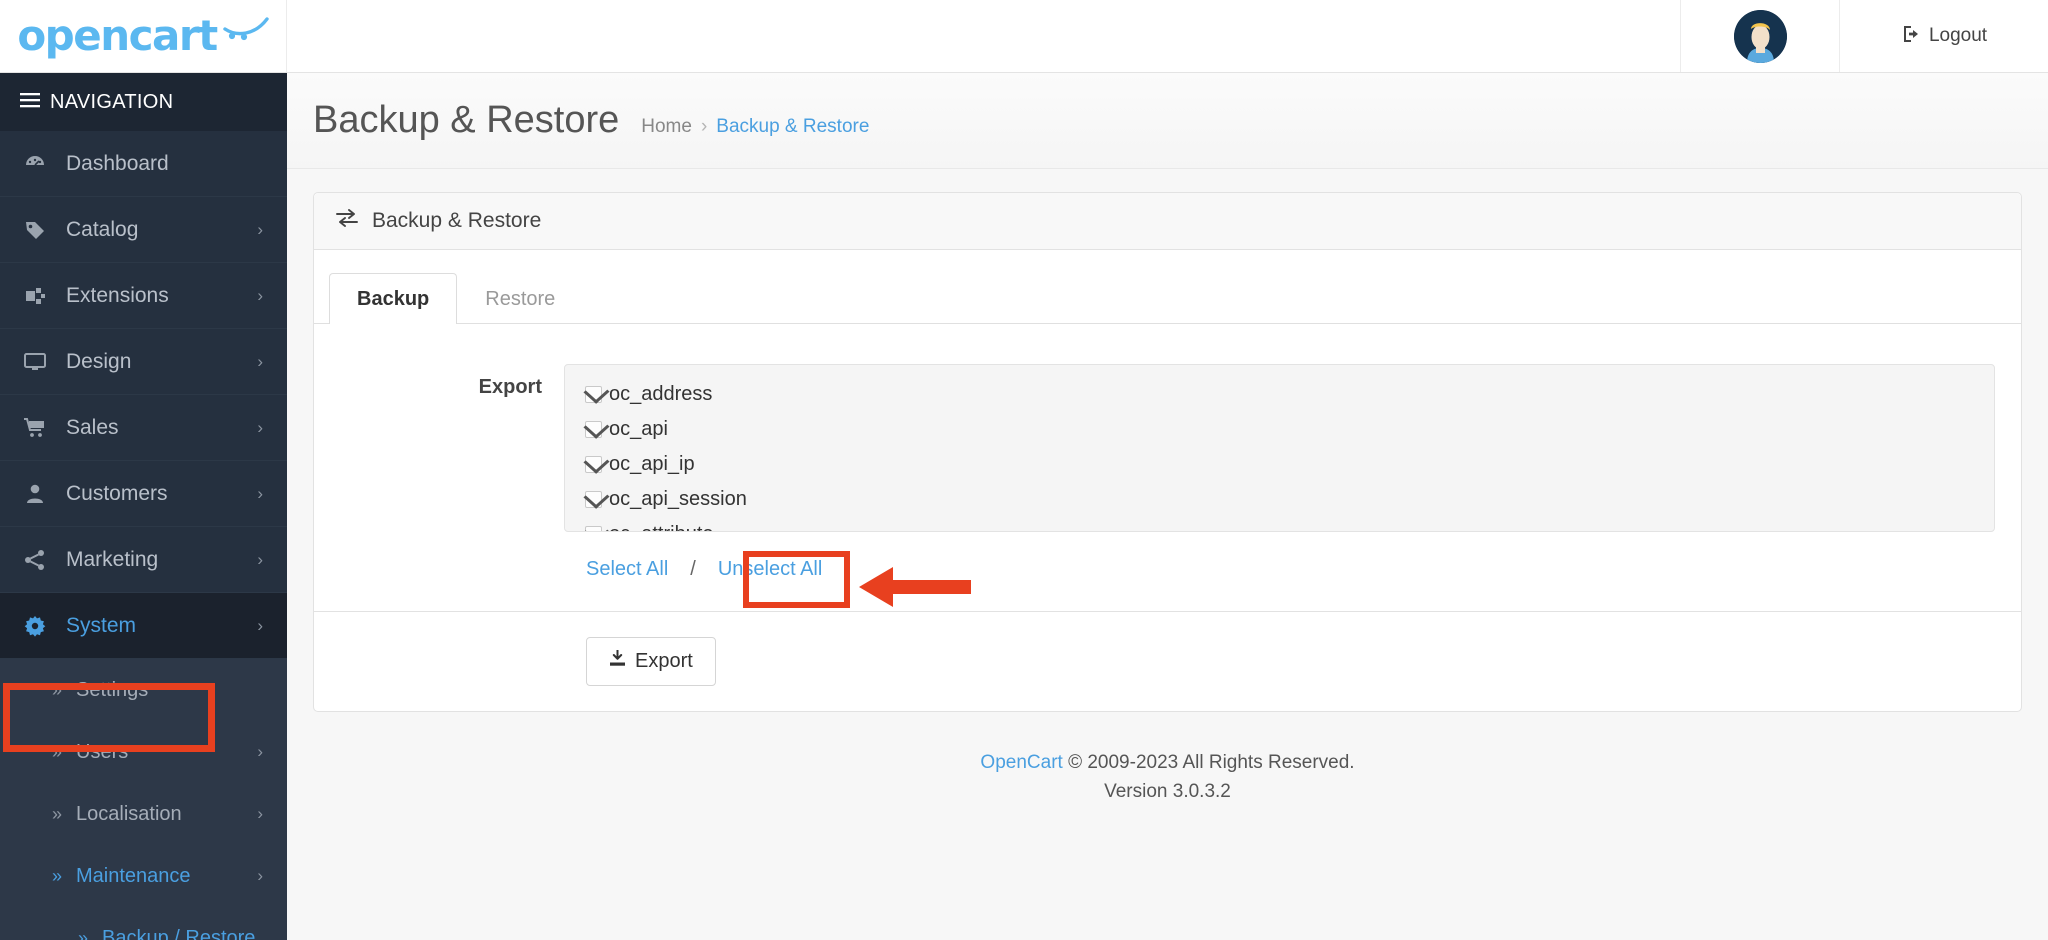  I want to click on sidebar-item-label: Sales, so click(92, 427).